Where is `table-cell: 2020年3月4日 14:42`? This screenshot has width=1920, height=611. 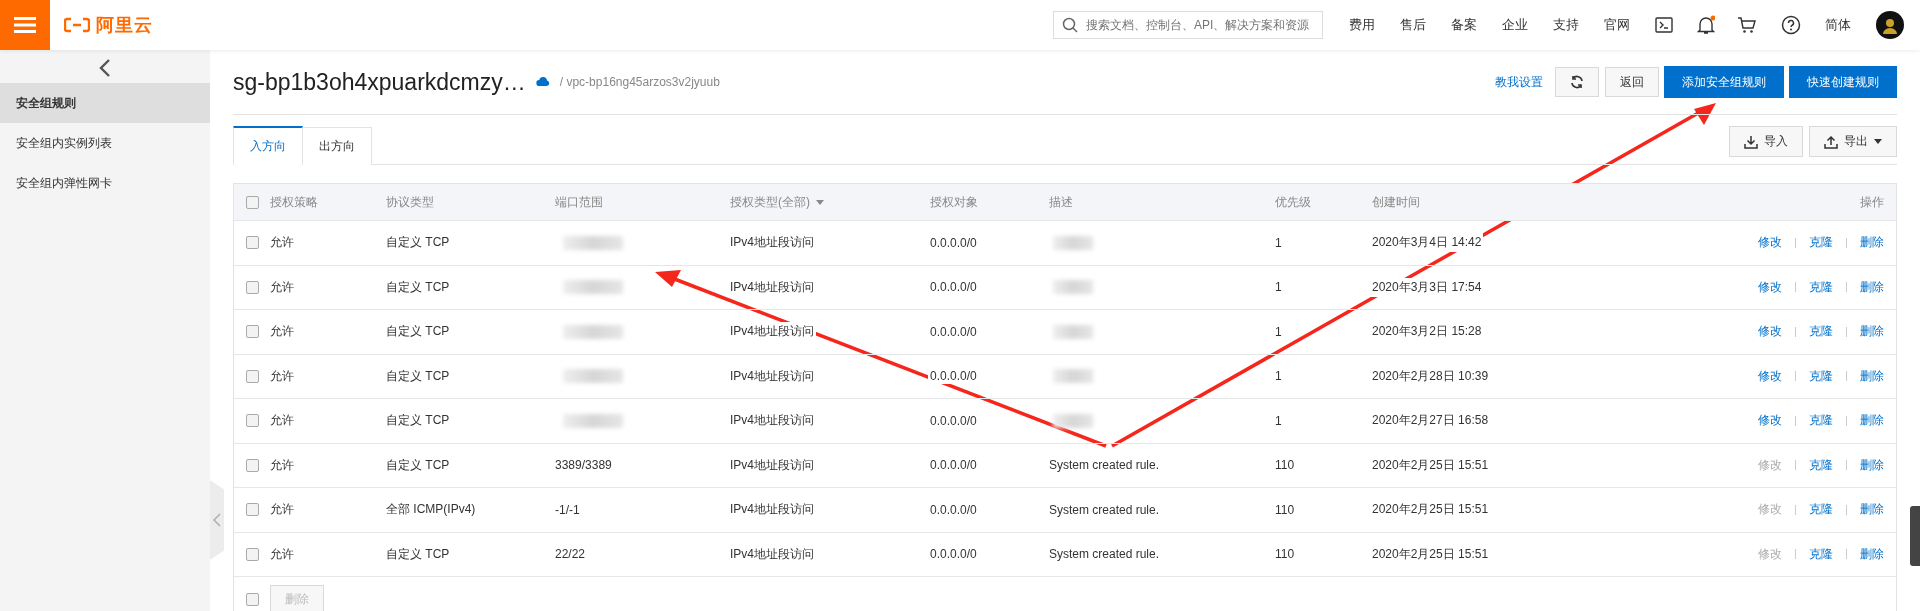 table-cell: 2020年3月4日 14:42 is located at coordinates (1427, 243).